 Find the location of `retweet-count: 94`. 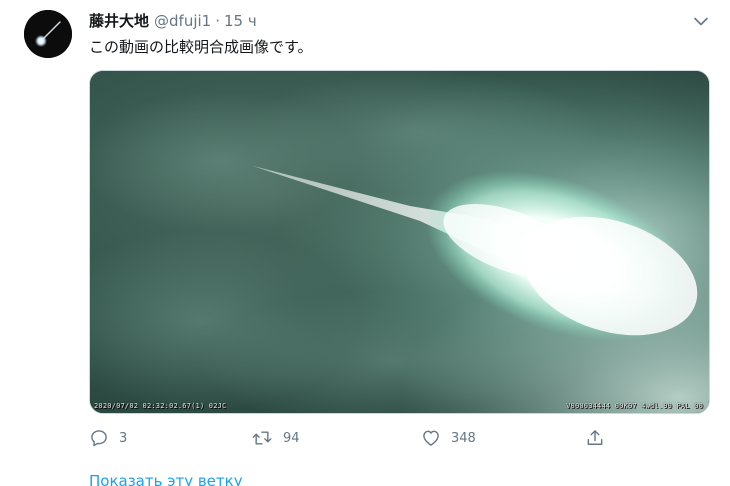

retweet-count: 94 is located at coordinates (291, 438).